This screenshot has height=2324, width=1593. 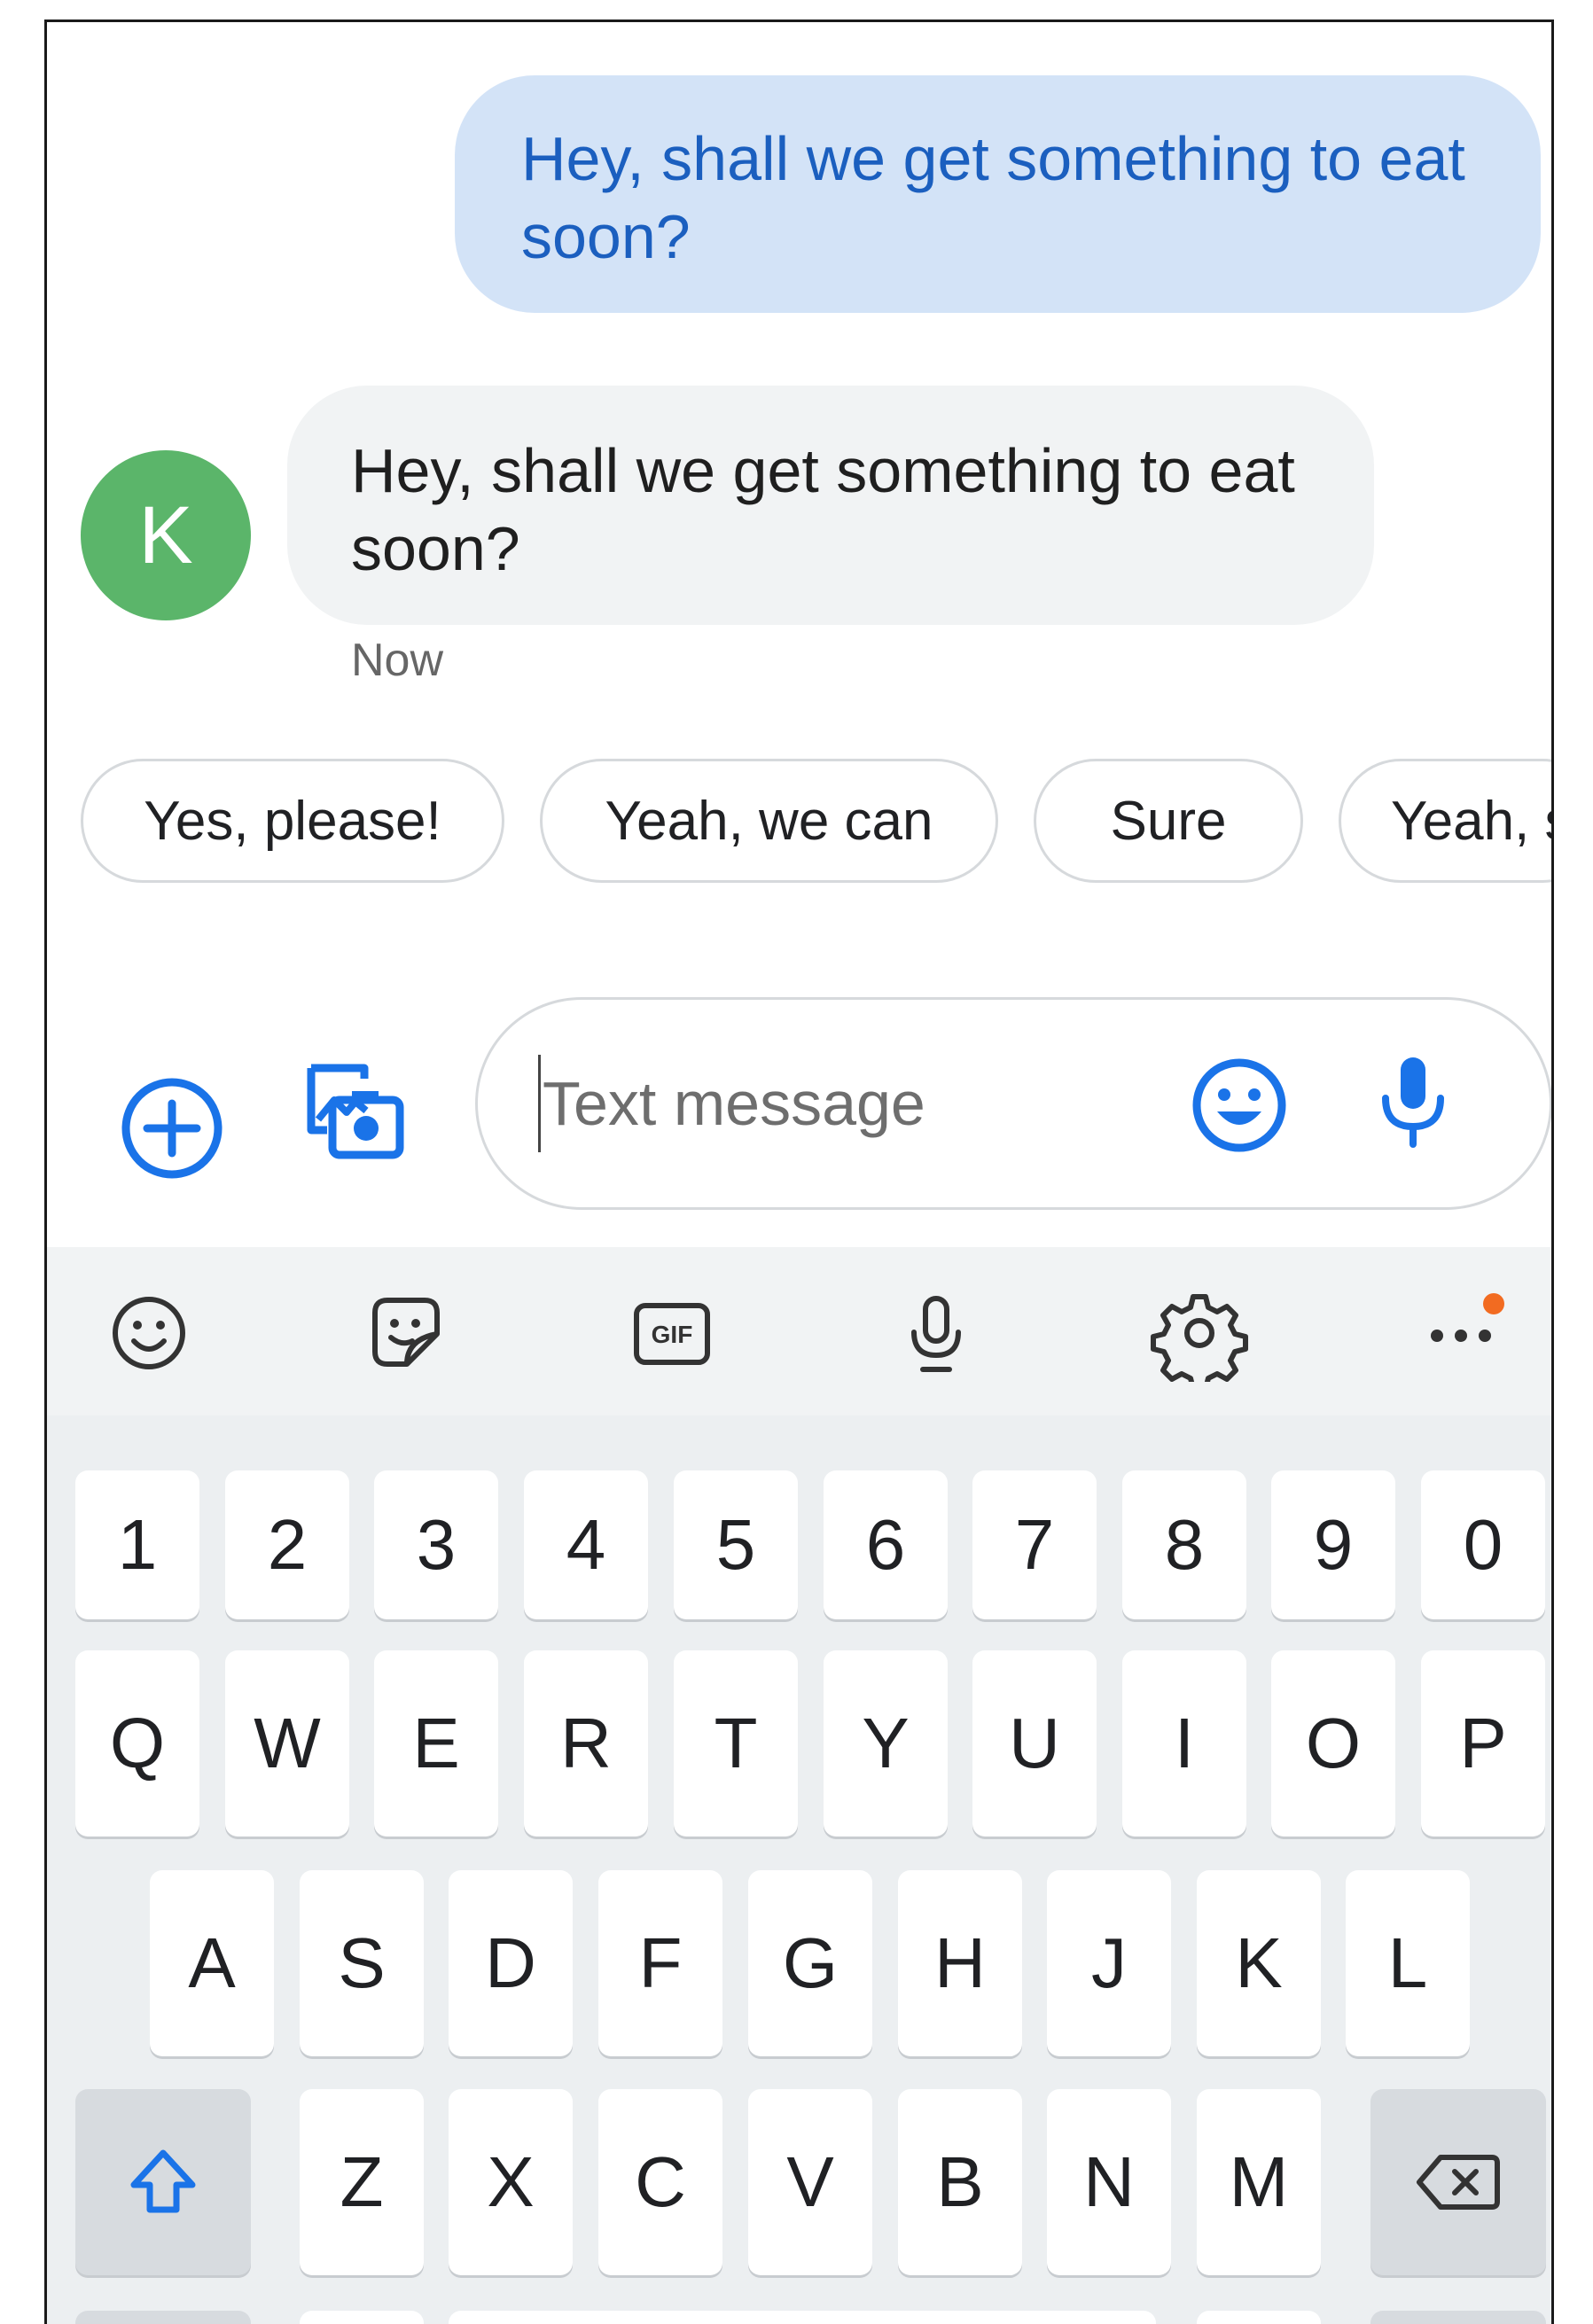 What do you see at coordinates (1034, 1744) in the screenshot?
I see `key-u: U` at bounding box center [1034, 1744].